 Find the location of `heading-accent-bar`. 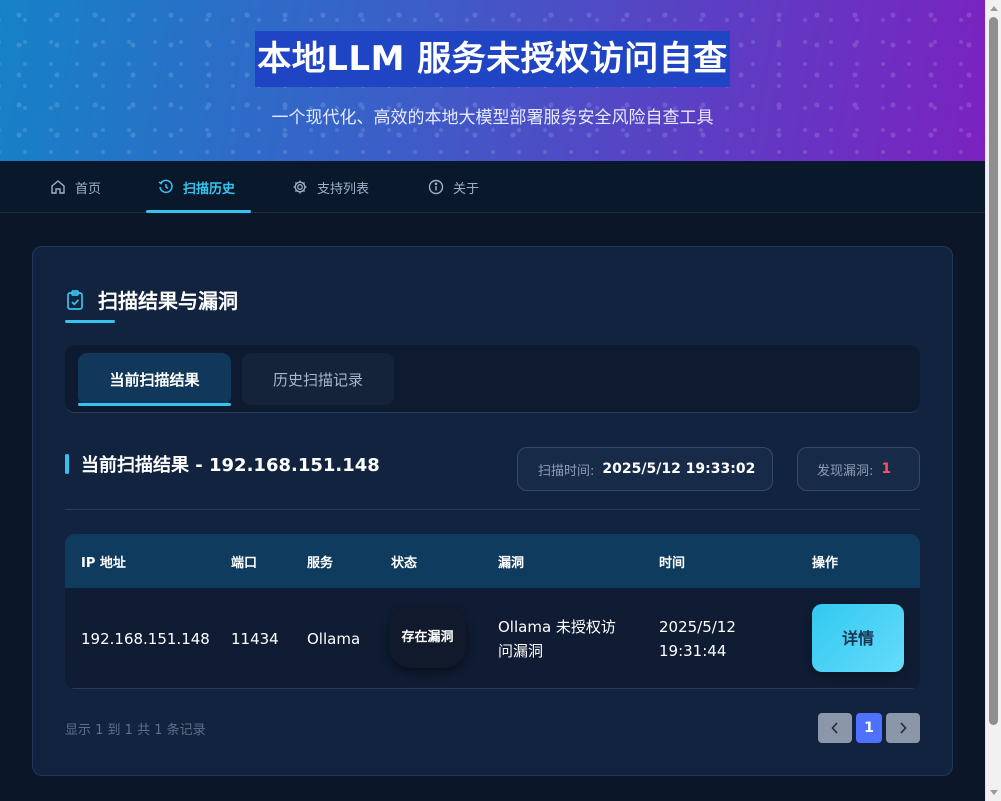

heading-accent-bar is located at coordinates (67, 464).